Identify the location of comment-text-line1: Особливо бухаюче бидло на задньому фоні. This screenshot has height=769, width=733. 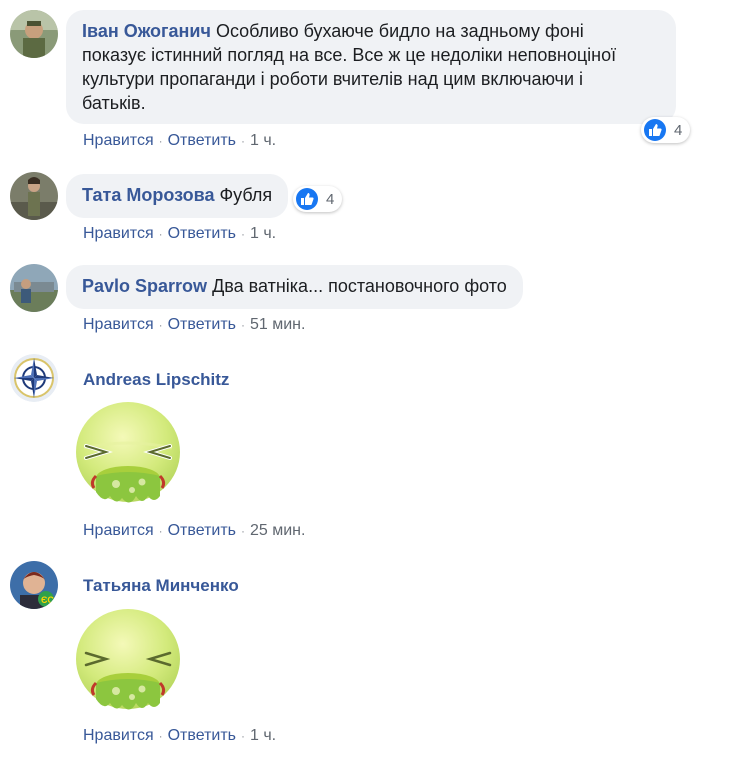
(399, 31).